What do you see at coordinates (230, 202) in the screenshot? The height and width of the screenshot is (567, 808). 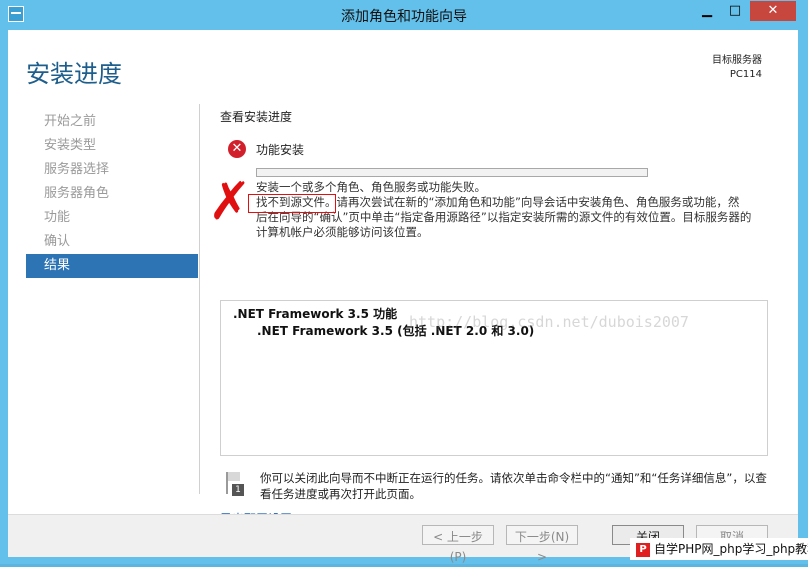 I see `red-cross-annotation-icon: ✗` at bounding box center [230, 202].